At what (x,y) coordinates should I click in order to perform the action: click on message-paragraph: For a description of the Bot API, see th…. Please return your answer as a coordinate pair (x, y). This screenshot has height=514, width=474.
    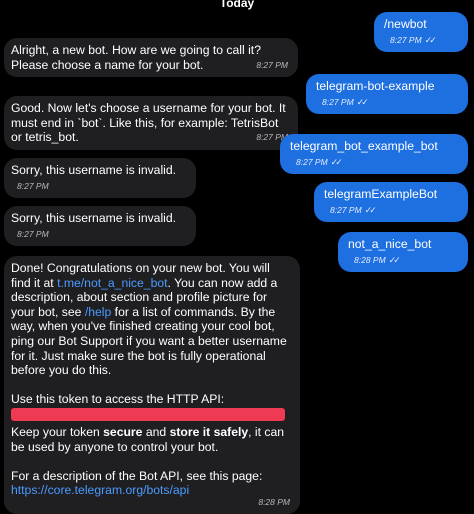
    Looking at the image, I should click on (150, 483).